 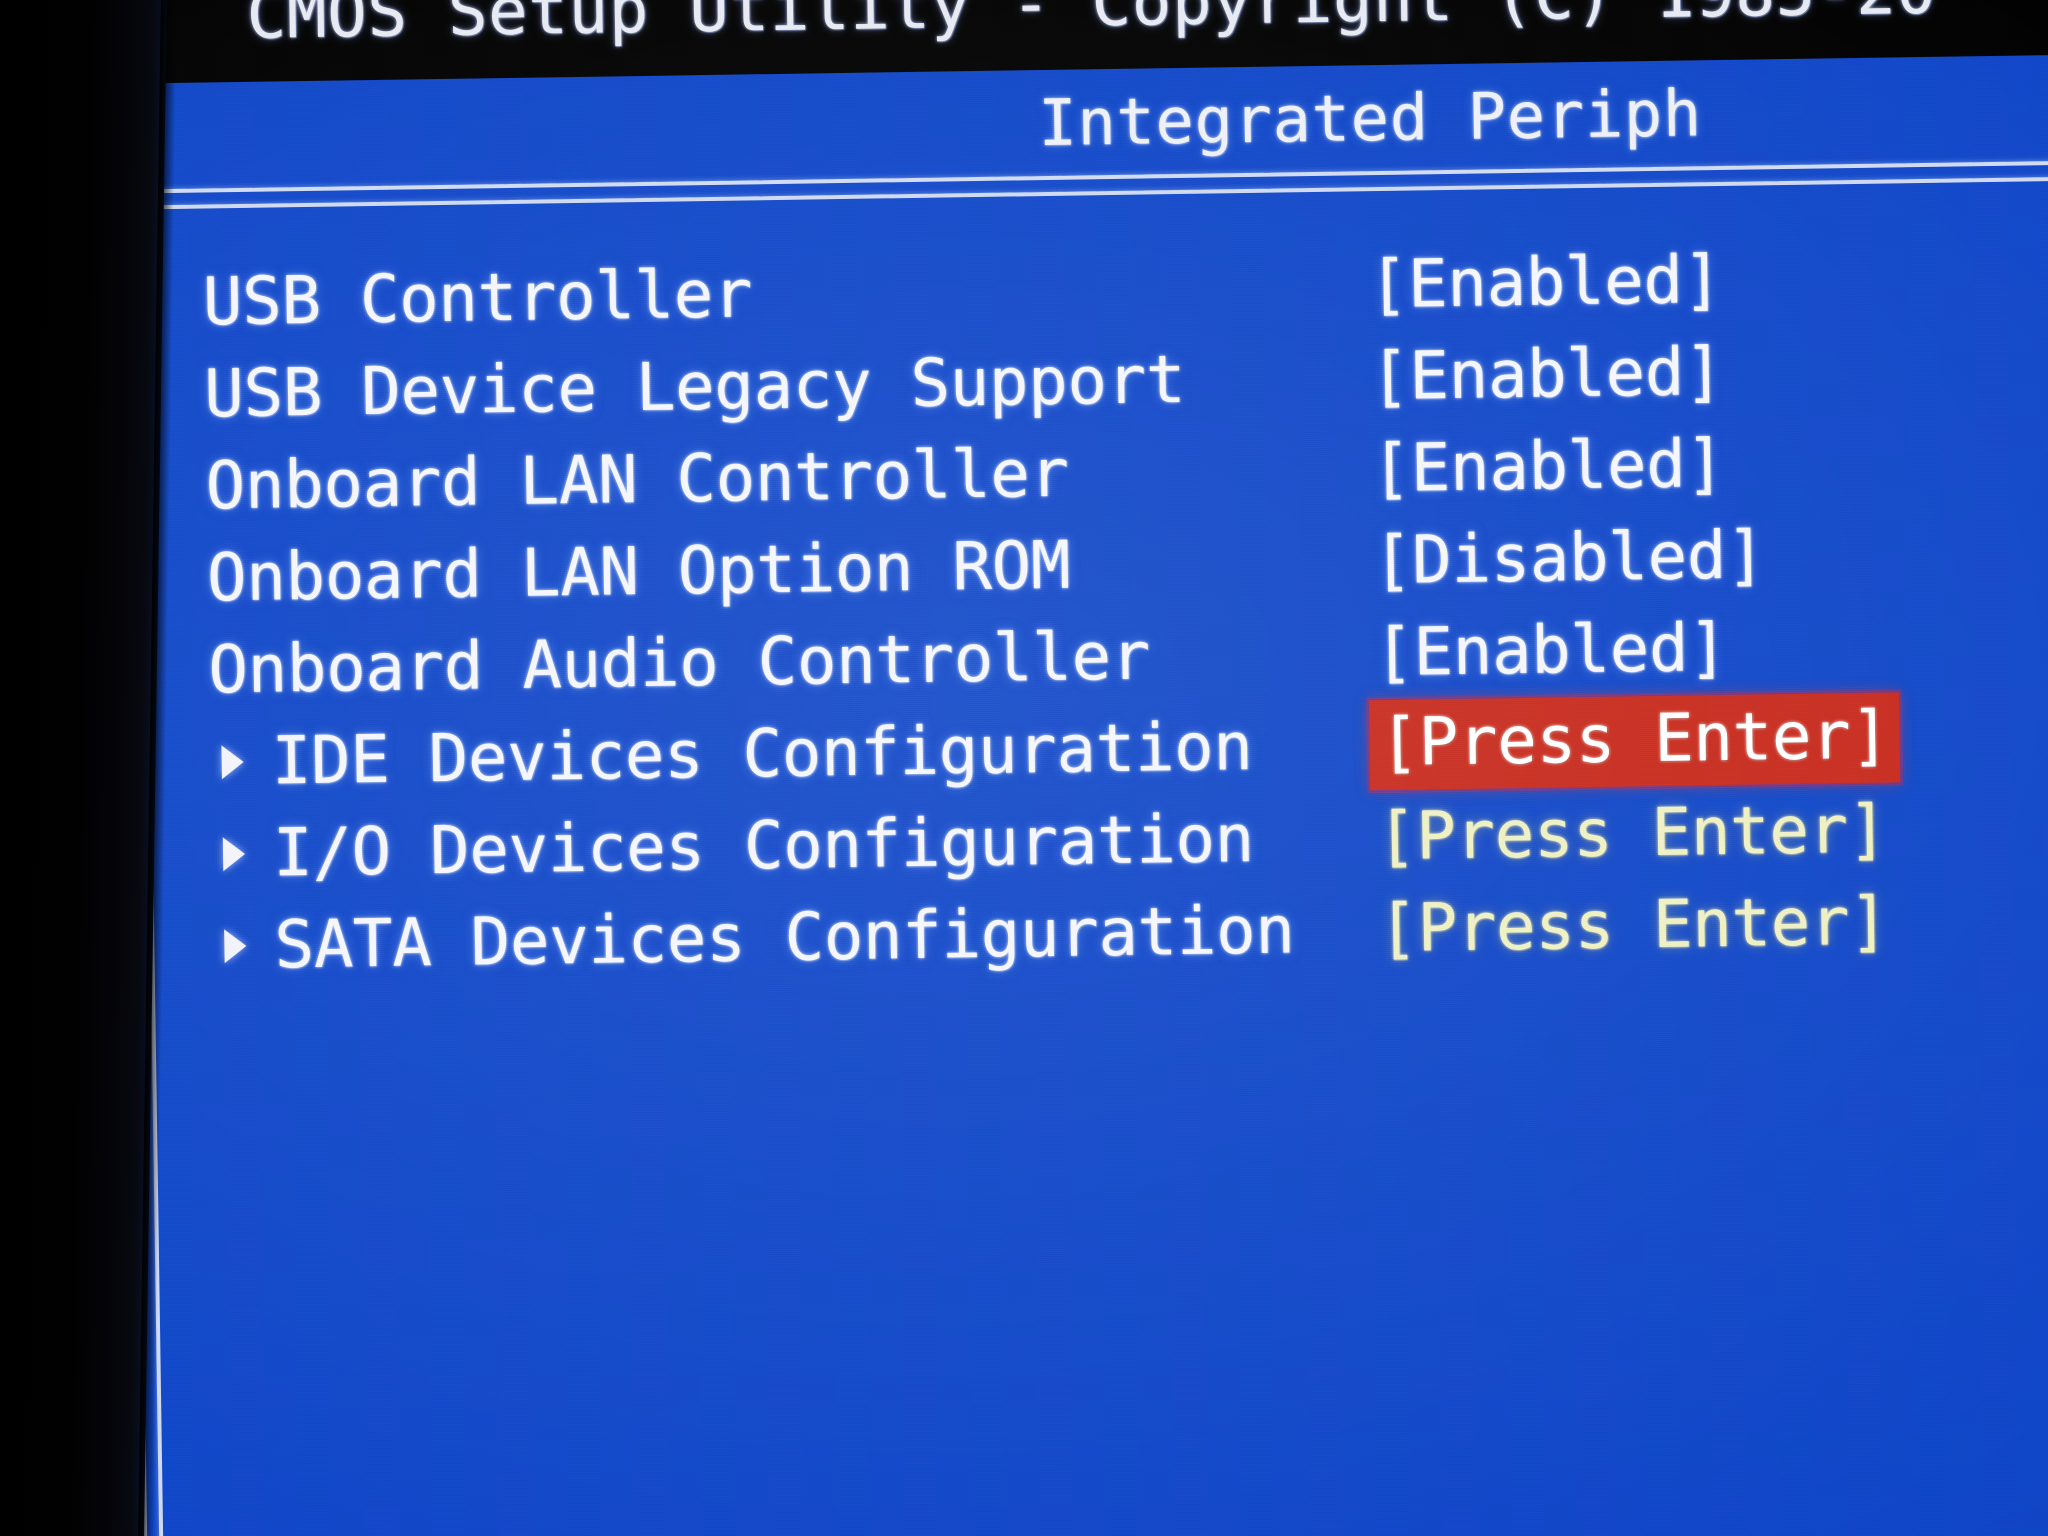 I want to click on setting-label: Onboard LAN Option ROM, so click(x=638, y=571).